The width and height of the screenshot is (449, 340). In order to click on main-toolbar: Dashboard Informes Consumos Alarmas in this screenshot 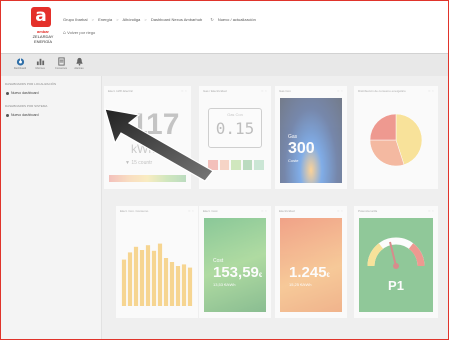, I will do `click(224, 65)`.